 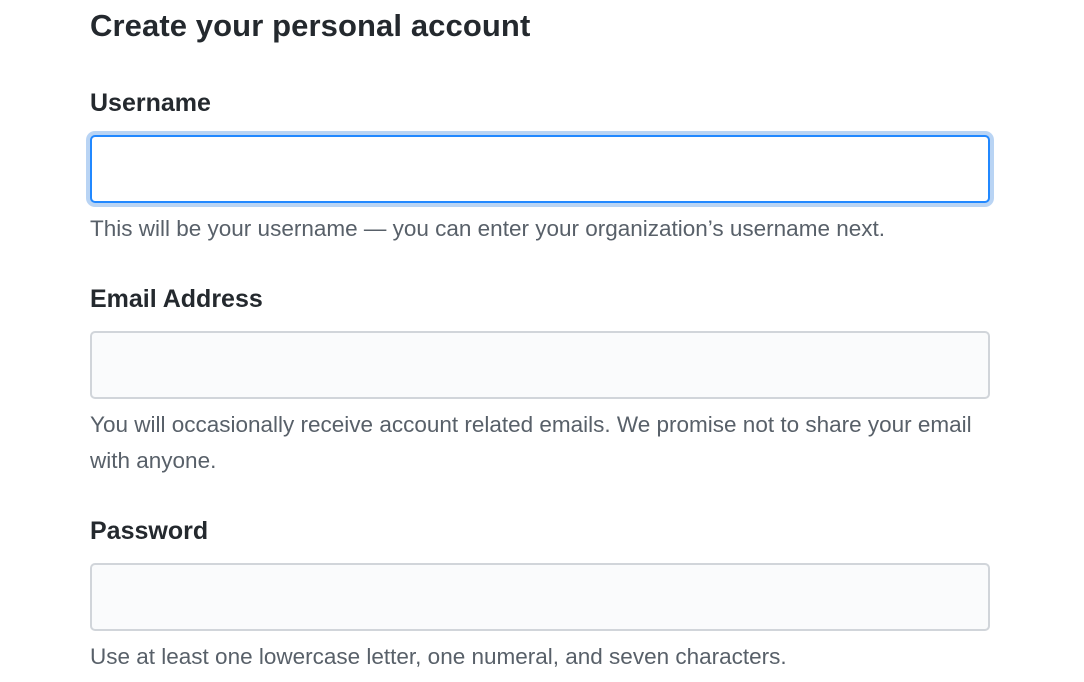 What do you see at coordinates (540, 365) in the screenshot?
I see `email-input` at bounding box center [540, 365].